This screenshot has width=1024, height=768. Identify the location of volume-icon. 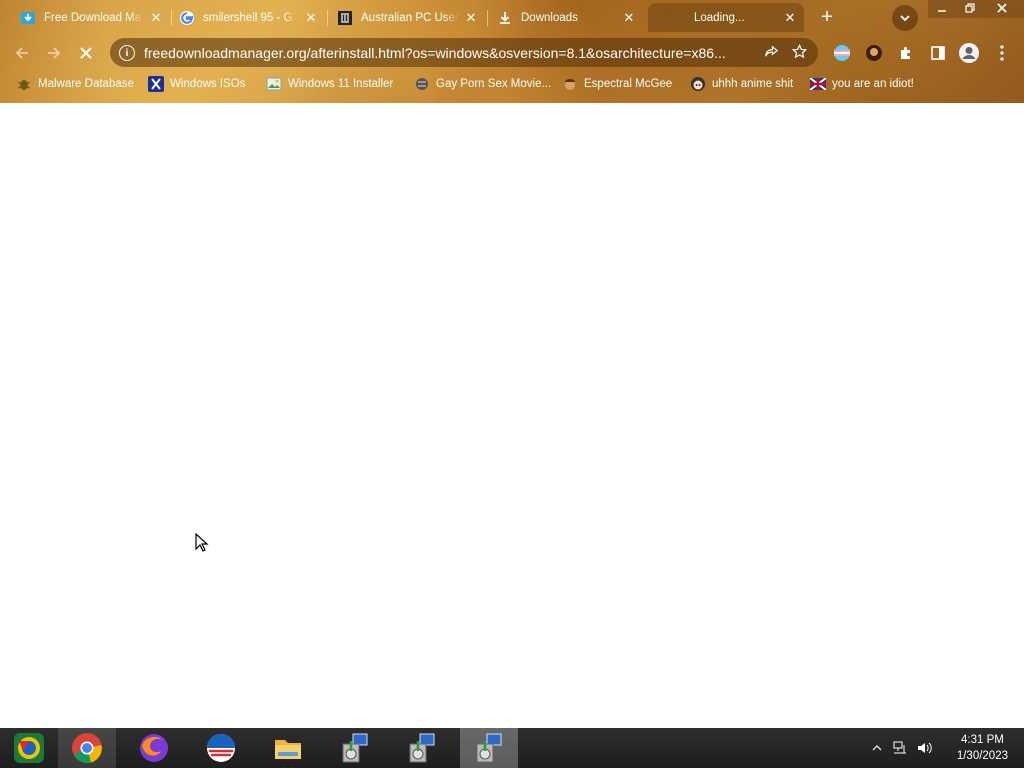
(924, 748).